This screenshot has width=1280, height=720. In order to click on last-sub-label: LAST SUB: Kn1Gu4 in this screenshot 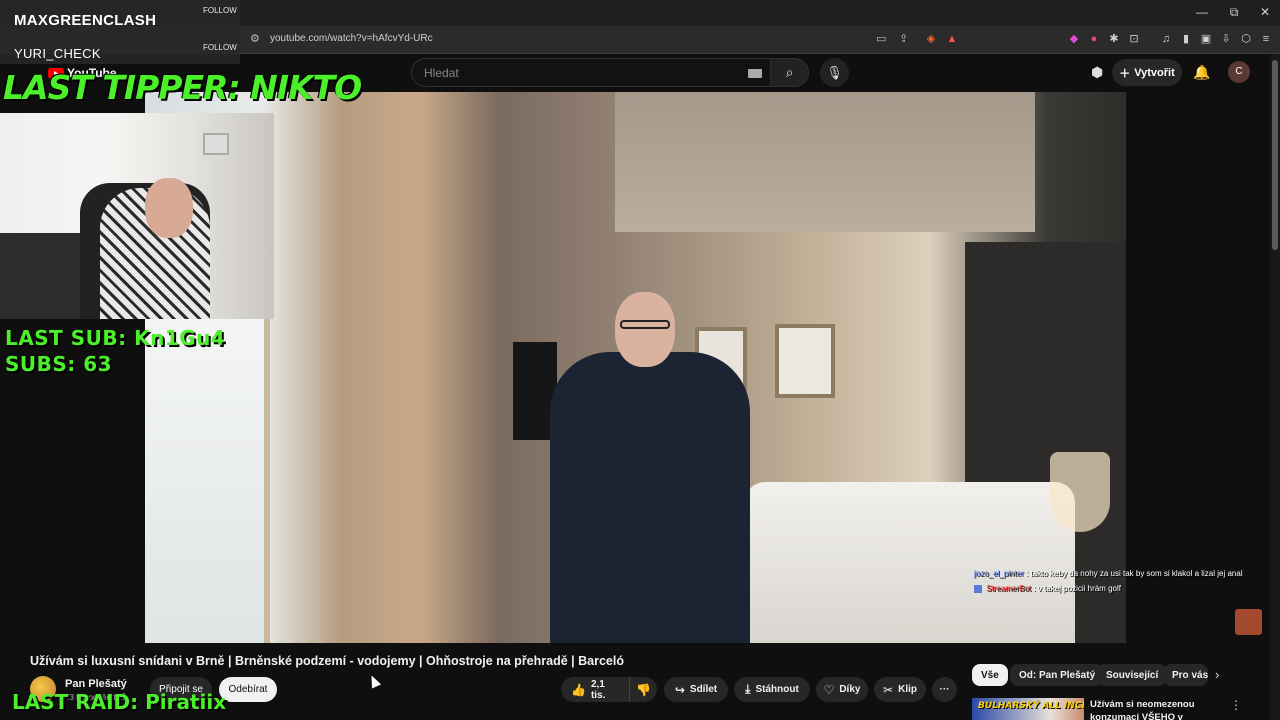, I will do `click(115, 338)`.